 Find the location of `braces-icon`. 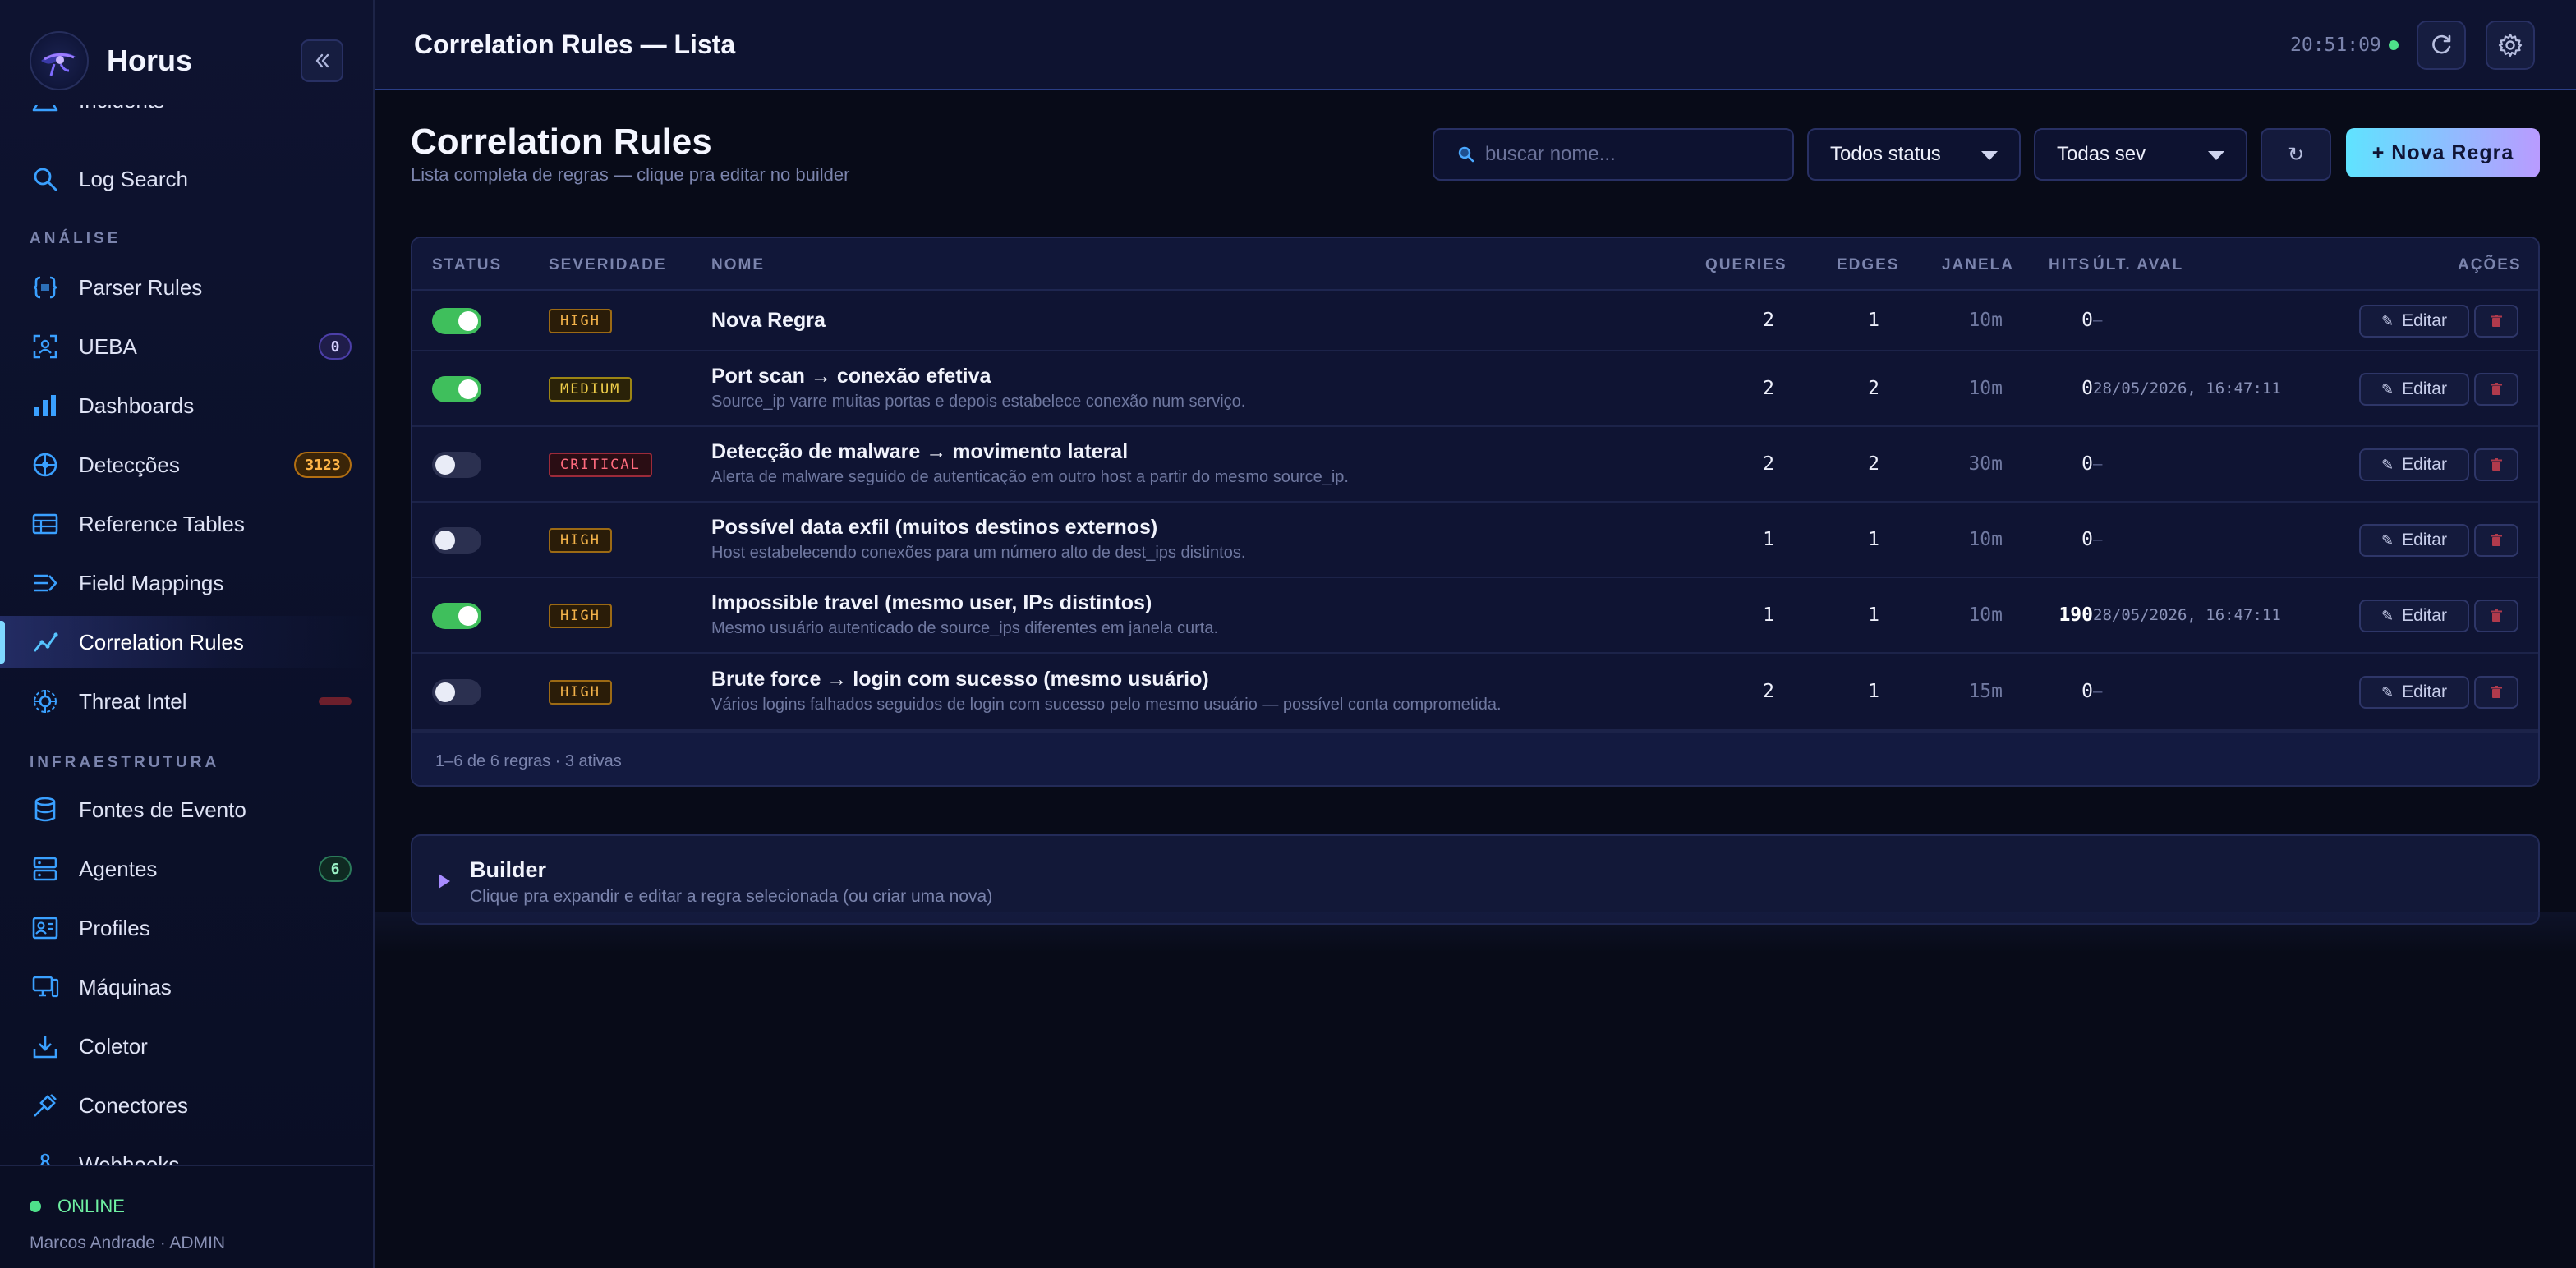

braces-icon is located at coordinates (45, 287).